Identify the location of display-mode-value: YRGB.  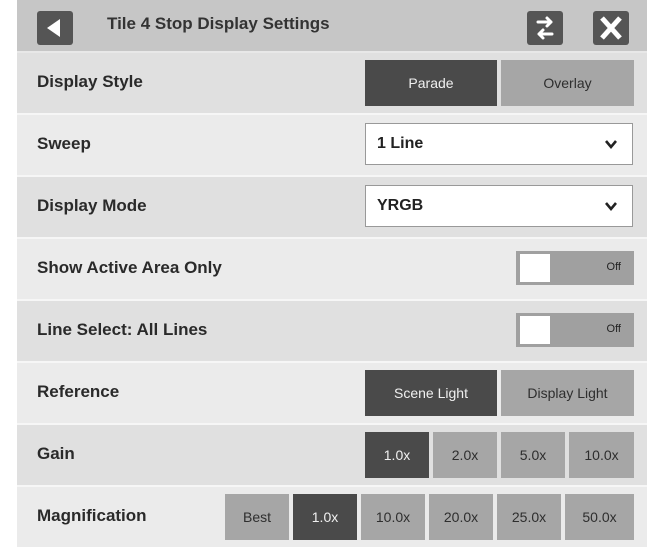
(400, 205).